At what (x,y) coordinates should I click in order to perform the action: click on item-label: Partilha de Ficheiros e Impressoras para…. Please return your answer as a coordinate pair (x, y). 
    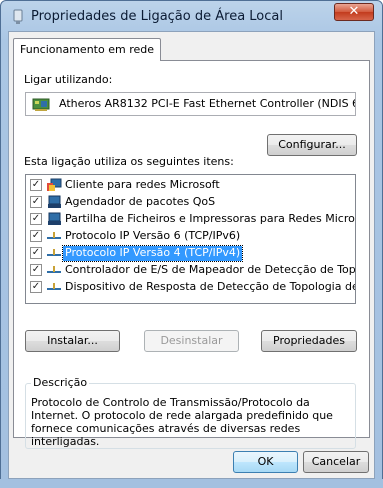
    Looking at the image, I should click on (210, 218).